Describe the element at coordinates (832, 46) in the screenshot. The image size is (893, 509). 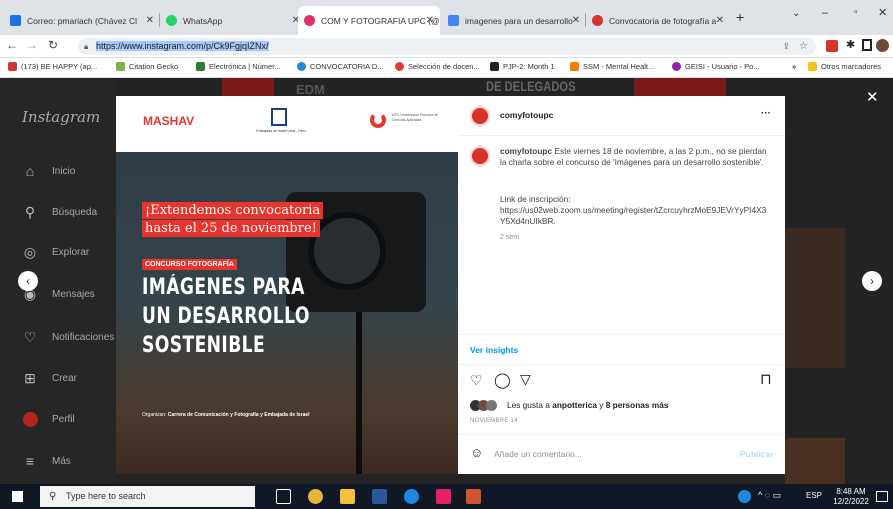
I see `extension-icon` at that location.